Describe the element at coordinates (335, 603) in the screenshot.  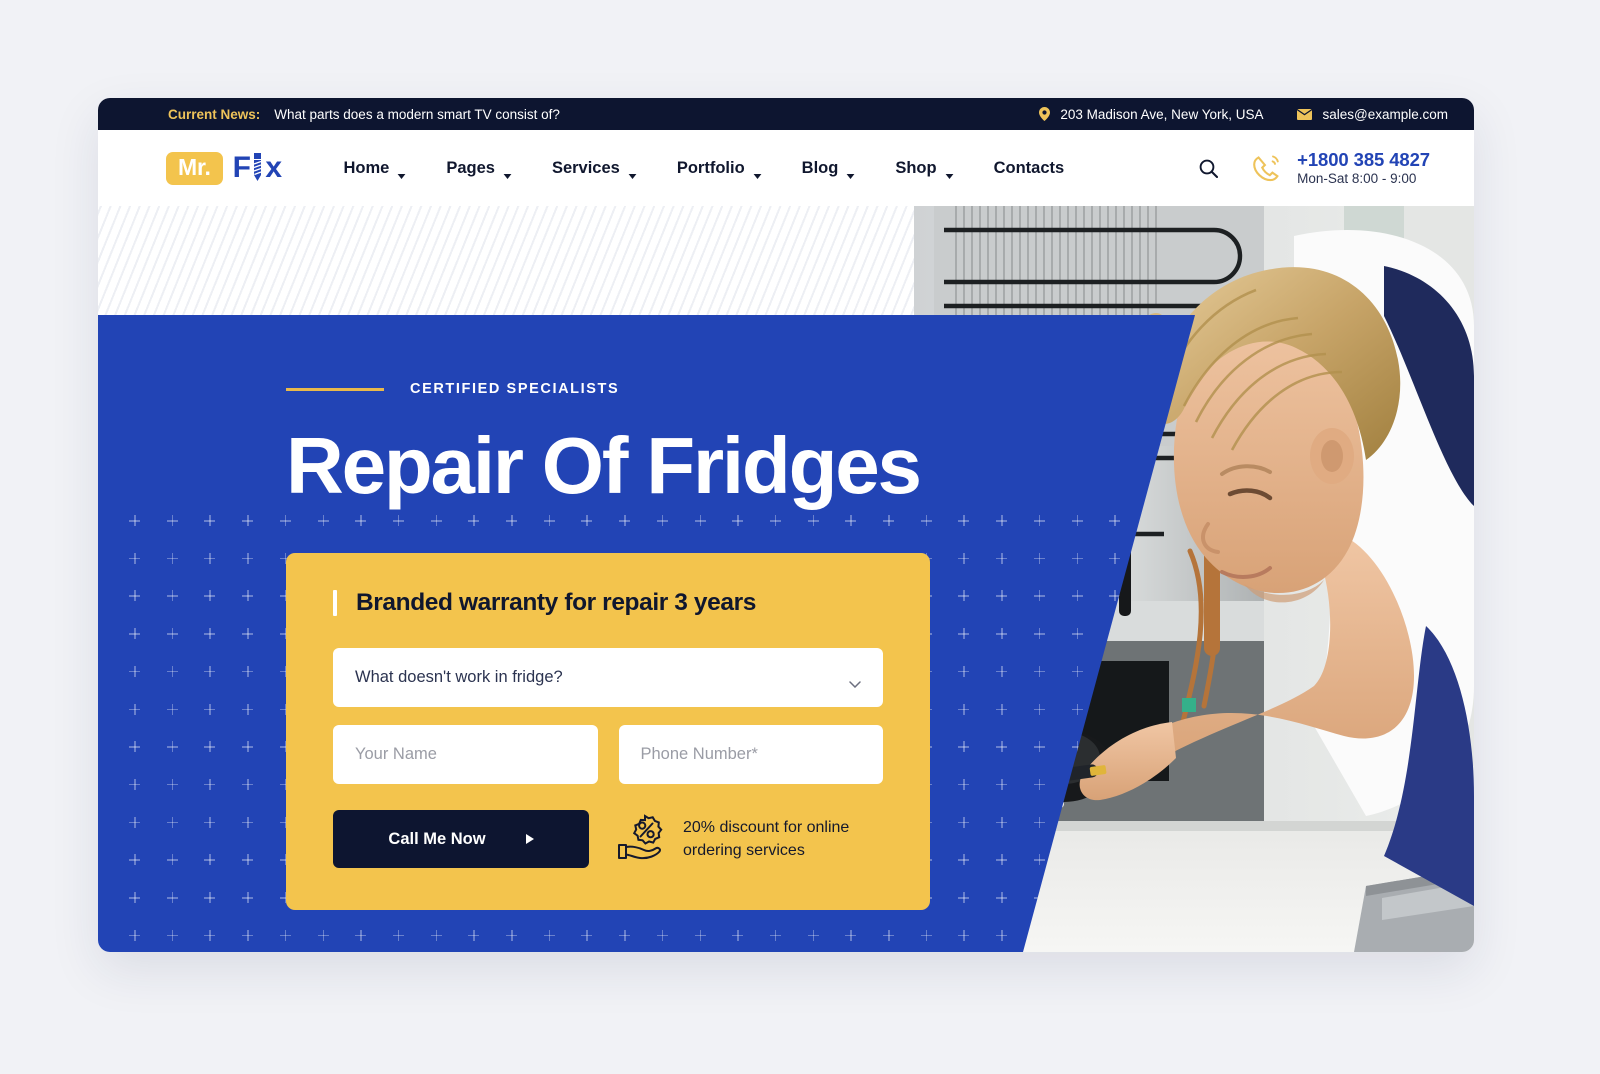
I see `heading-accent-bar` at that location.